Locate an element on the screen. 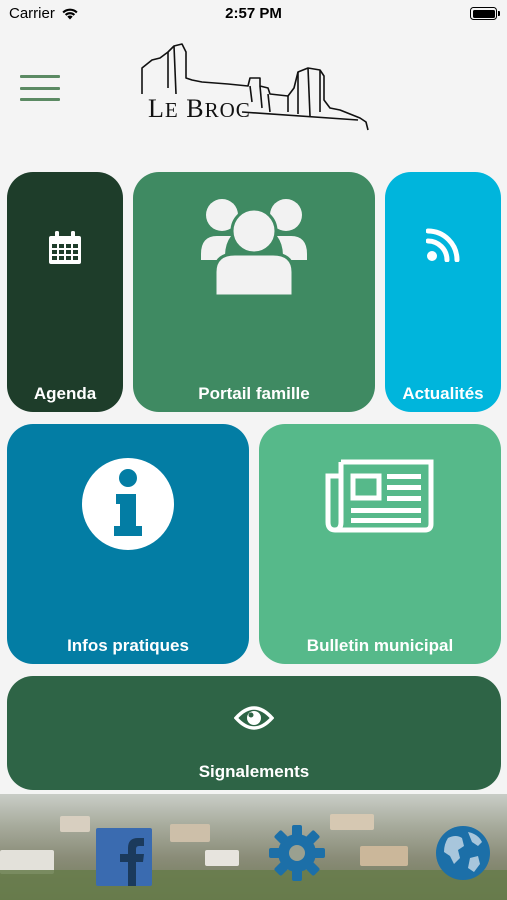 The height and width of the screenshot is (900, 507). bulletin-municipal-label: Bulletin municipal is located at coordinates (380, 645).